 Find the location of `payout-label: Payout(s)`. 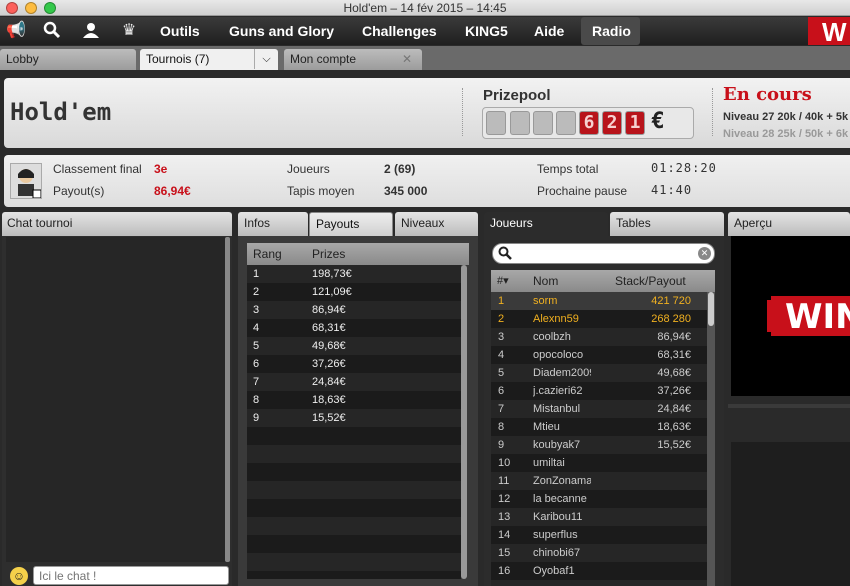

payout-label: Payout(s) is located at coordinates (79, 191).